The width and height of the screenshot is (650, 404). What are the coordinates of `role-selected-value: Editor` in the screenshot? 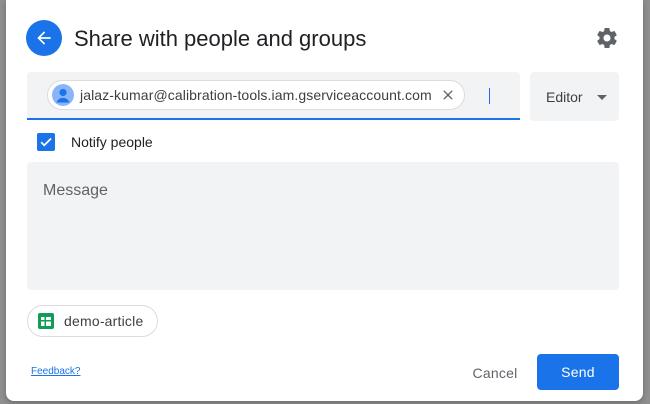 It's located at (564, 96).